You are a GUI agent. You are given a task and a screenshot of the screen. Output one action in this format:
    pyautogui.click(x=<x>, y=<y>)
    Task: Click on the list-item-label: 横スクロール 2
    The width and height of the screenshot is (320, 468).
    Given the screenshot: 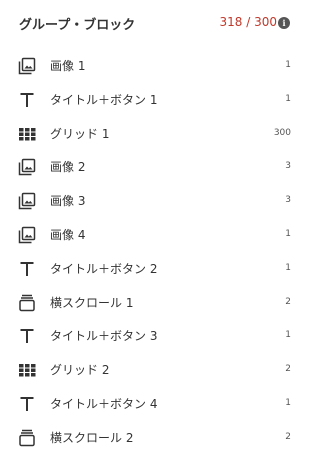 What is the action you would take?
    pyautogui.click(x=92, y=437)
    